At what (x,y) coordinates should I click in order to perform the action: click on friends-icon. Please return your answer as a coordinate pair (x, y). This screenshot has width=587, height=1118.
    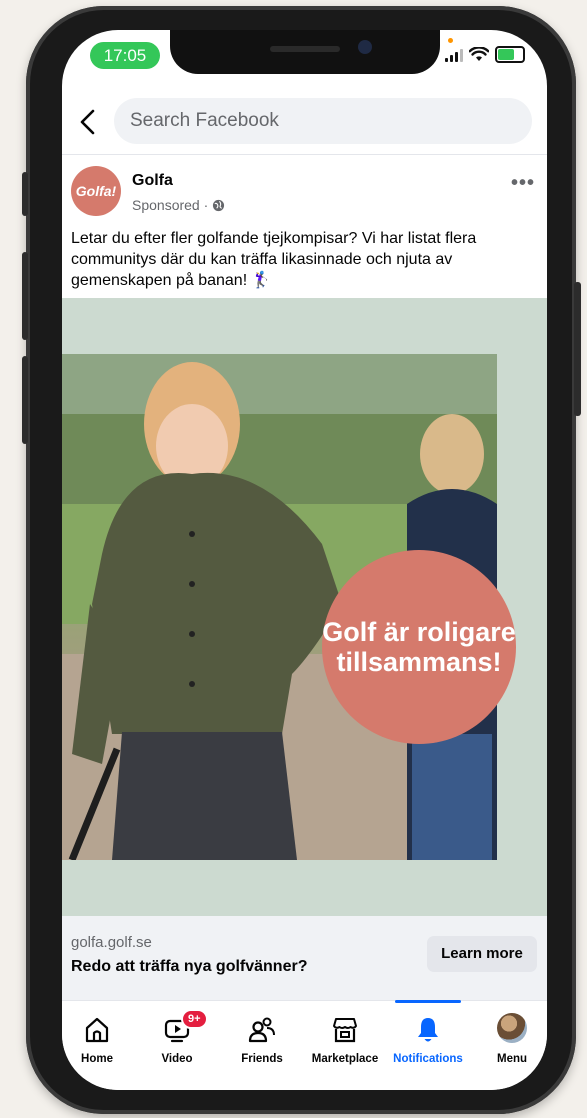
    Looking at the image, I should click on (261, 1030).